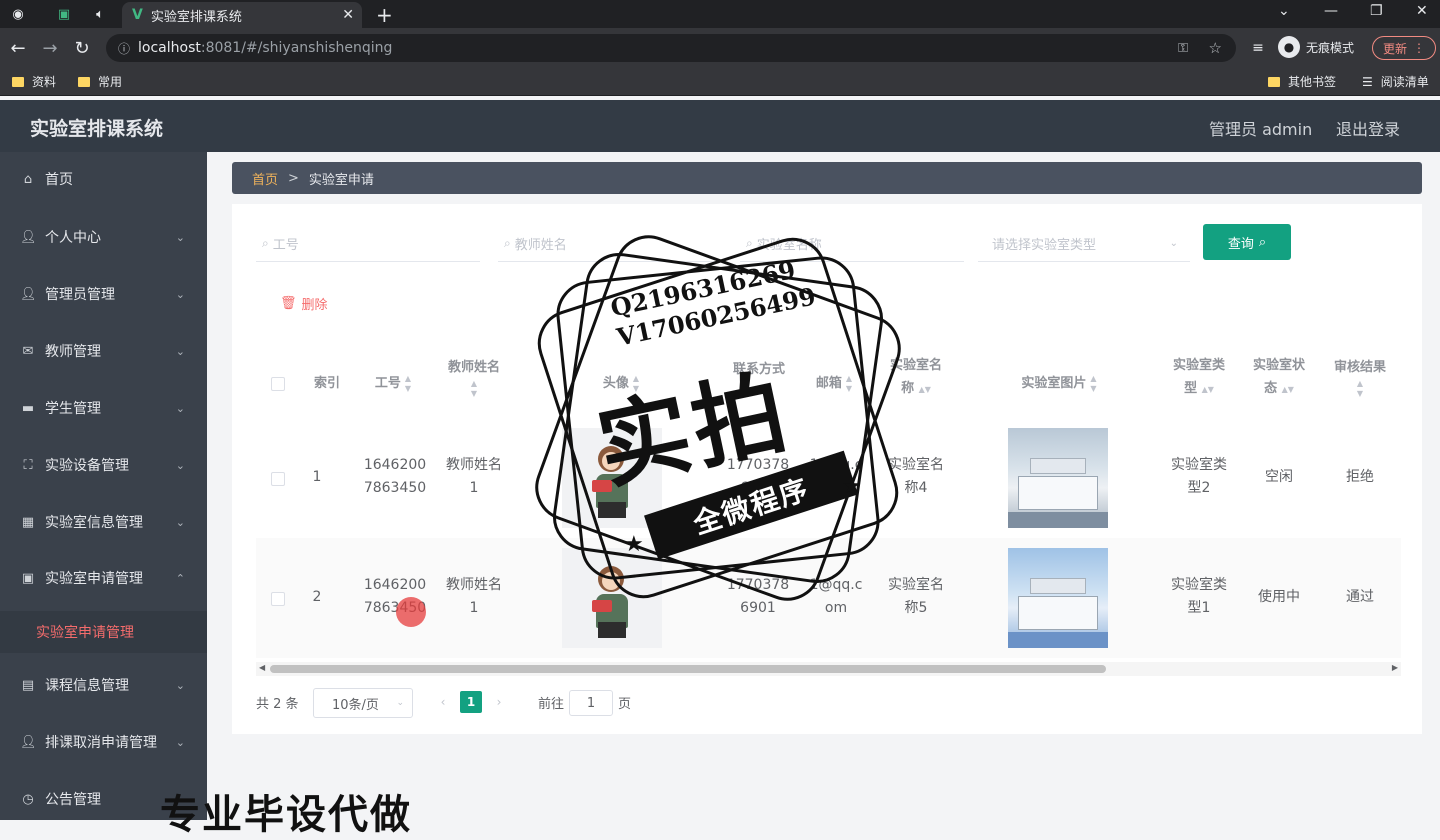 Image resolution: width=1440 pixels, height=840 pixels. I want to click on gonghao-search-input: ⌕ 工号, so click(368, 244).